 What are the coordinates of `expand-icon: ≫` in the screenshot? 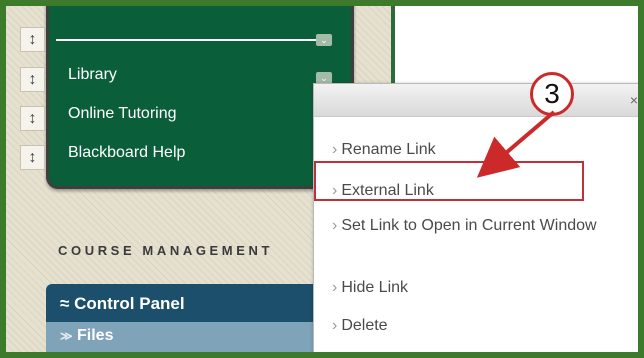 It's located at (66, 336).